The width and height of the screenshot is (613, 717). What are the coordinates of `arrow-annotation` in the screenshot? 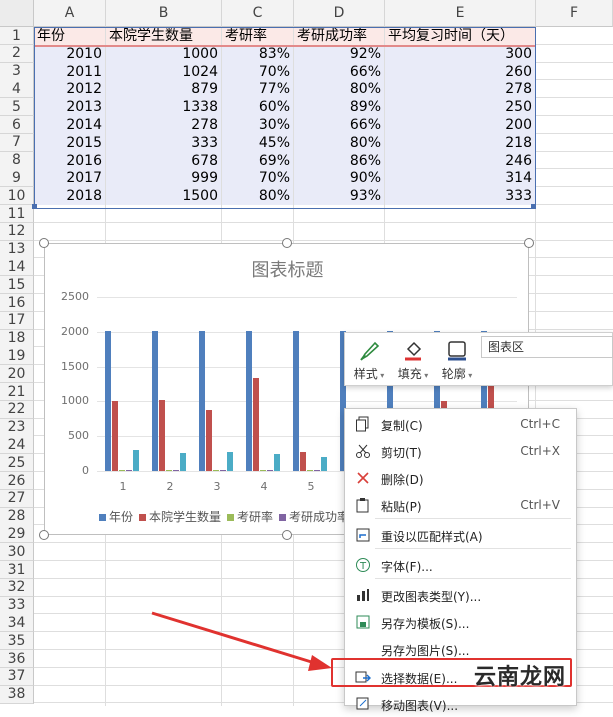 It's located at (241, 641).